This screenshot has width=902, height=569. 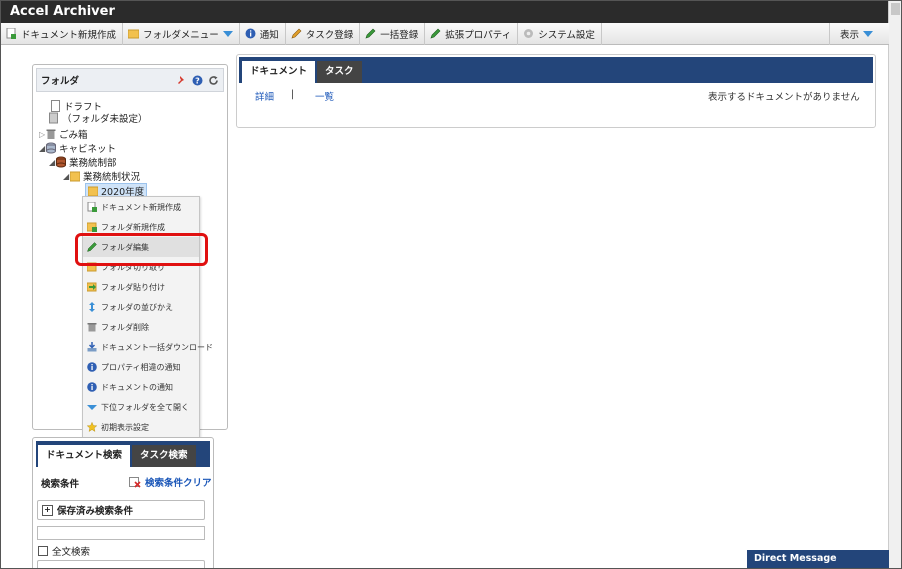 I want to click on tree-item-cabinet: ◢ キャビネット, so click(x=77, y=148).